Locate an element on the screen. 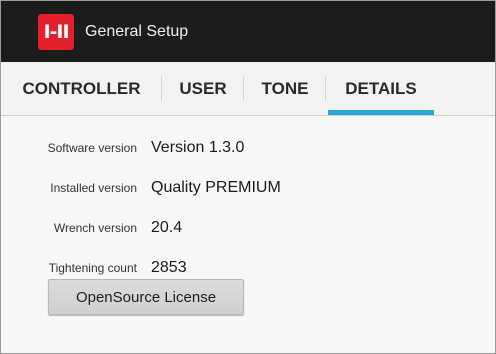  tab-user: USER is located at coordinates (203, 88).